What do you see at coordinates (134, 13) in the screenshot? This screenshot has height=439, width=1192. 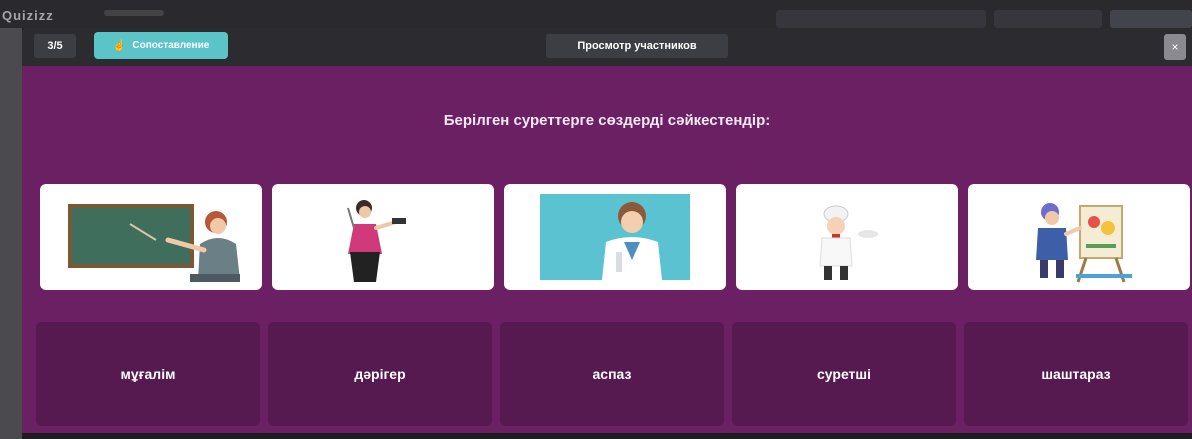 I see `app-subtitle-placeholder` at bounding box center [134, 13].